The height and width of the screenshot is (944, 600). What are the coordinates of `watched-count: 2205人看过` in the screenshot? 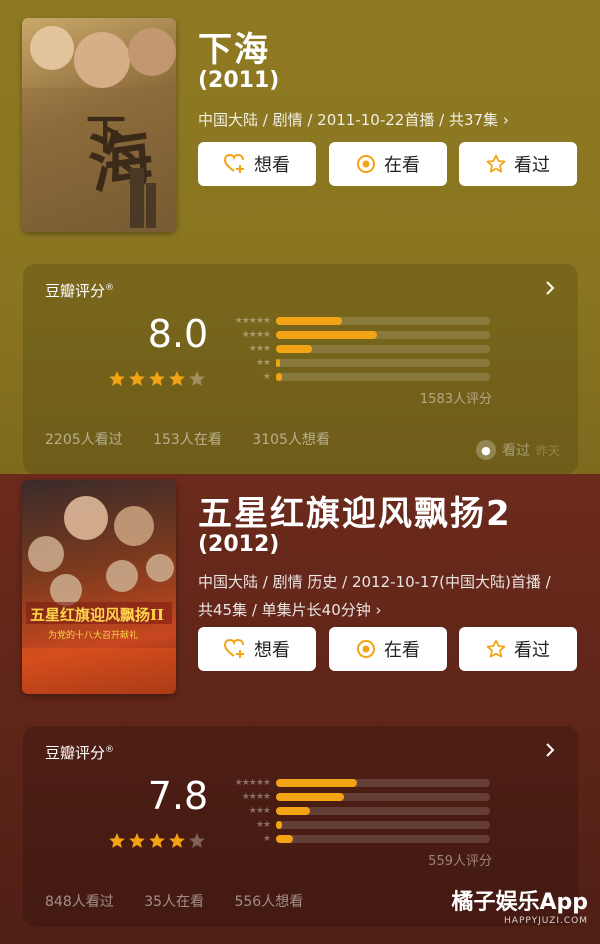 It's located at (84, 440).